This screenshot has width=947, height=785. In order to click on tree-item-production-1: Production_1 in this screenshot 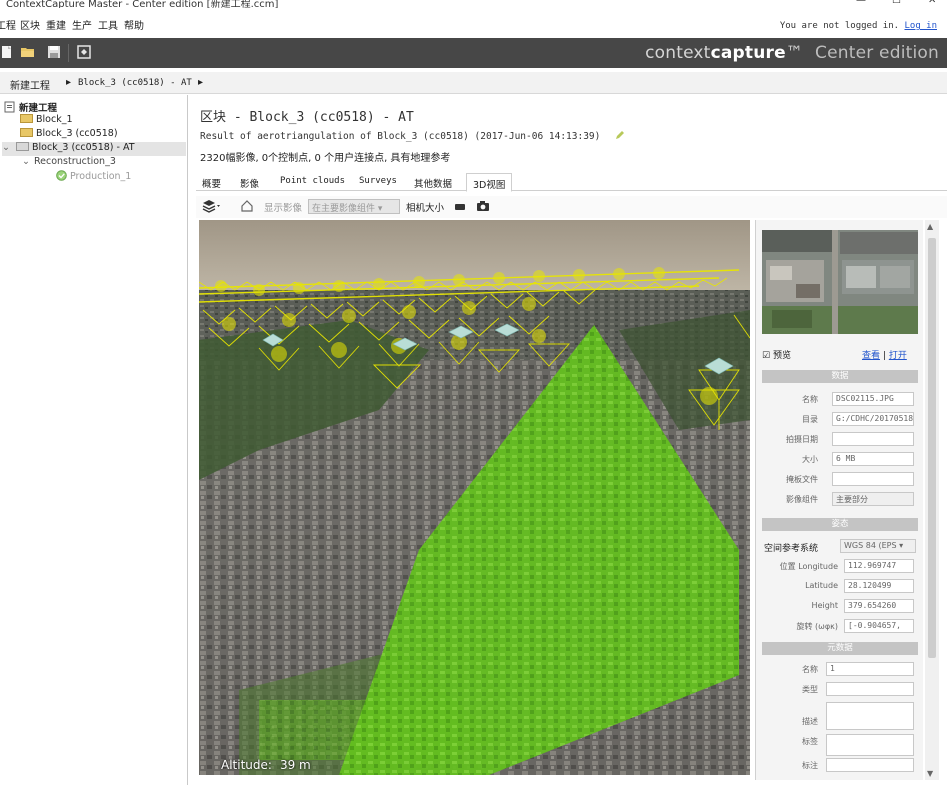, I will do `click(93, 177)`.